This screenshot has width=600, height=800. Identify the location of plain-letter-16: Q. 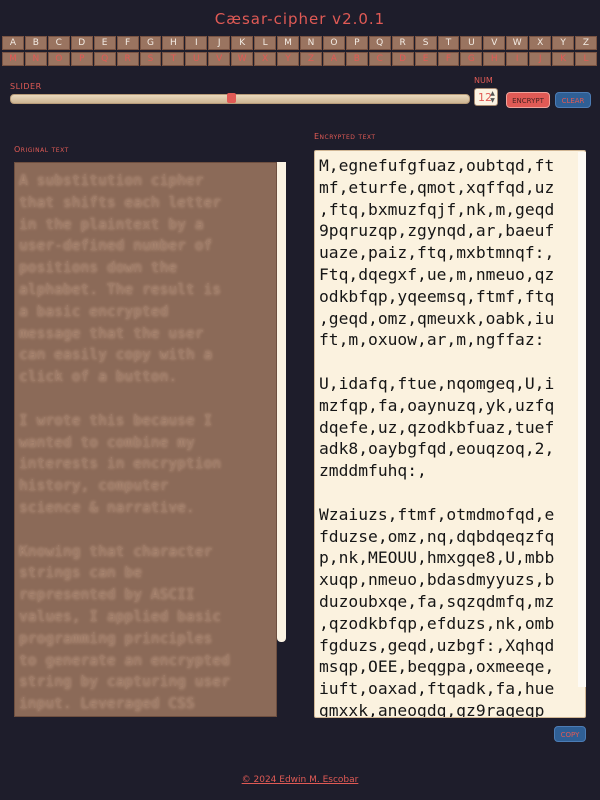
(379, 43).